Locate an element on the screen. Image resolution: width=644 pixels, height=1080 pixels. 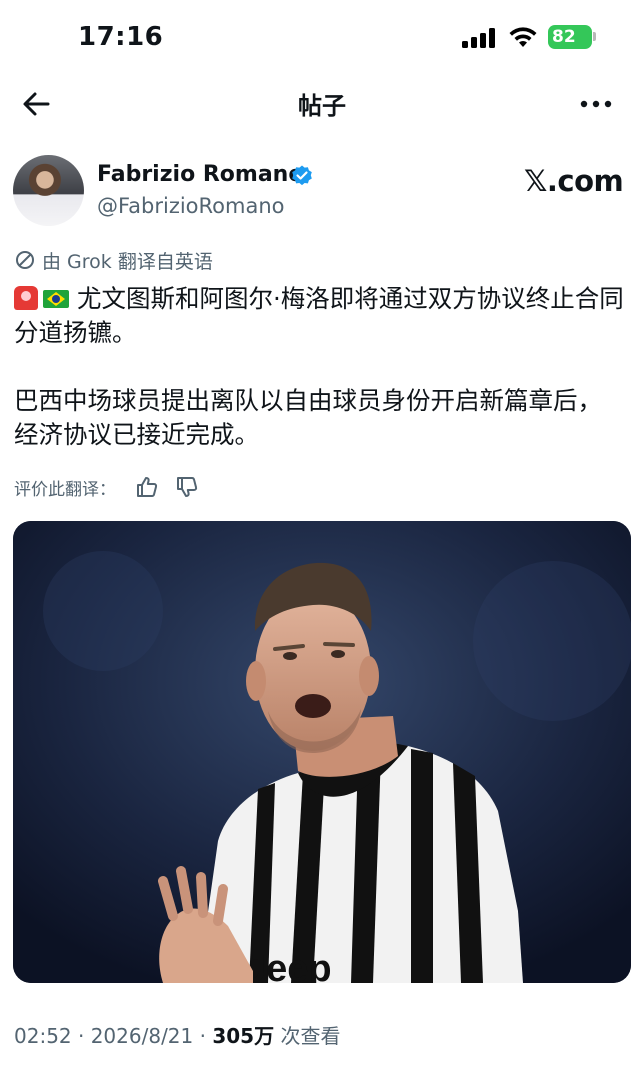
tweet-text-1: 尤文图斯和阿图尔·梅洛即将通过双方协议终止合同分道扬镳。 is located at coordinates (319, 315).